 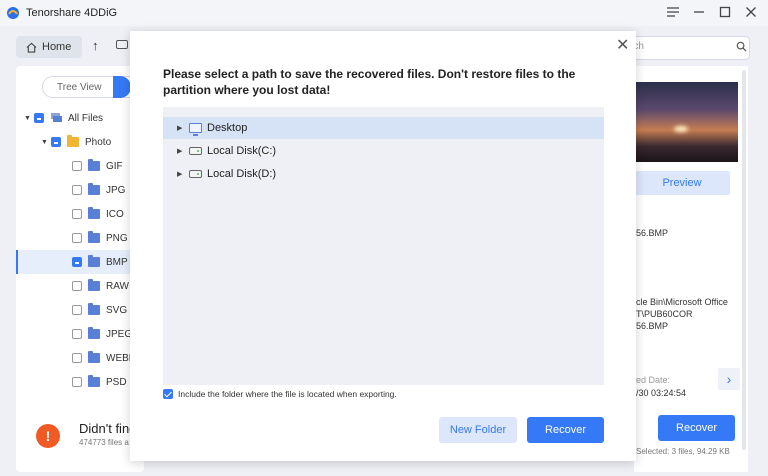 I want to click on not-found-notice: ! Didn't find 474773 files a, so click(x=80, y=437).